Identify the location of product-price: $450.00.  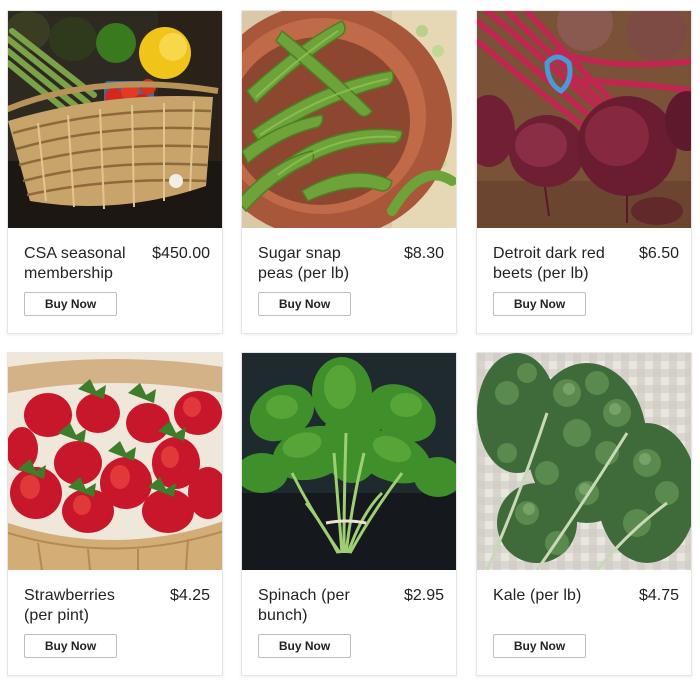
(181, 253).